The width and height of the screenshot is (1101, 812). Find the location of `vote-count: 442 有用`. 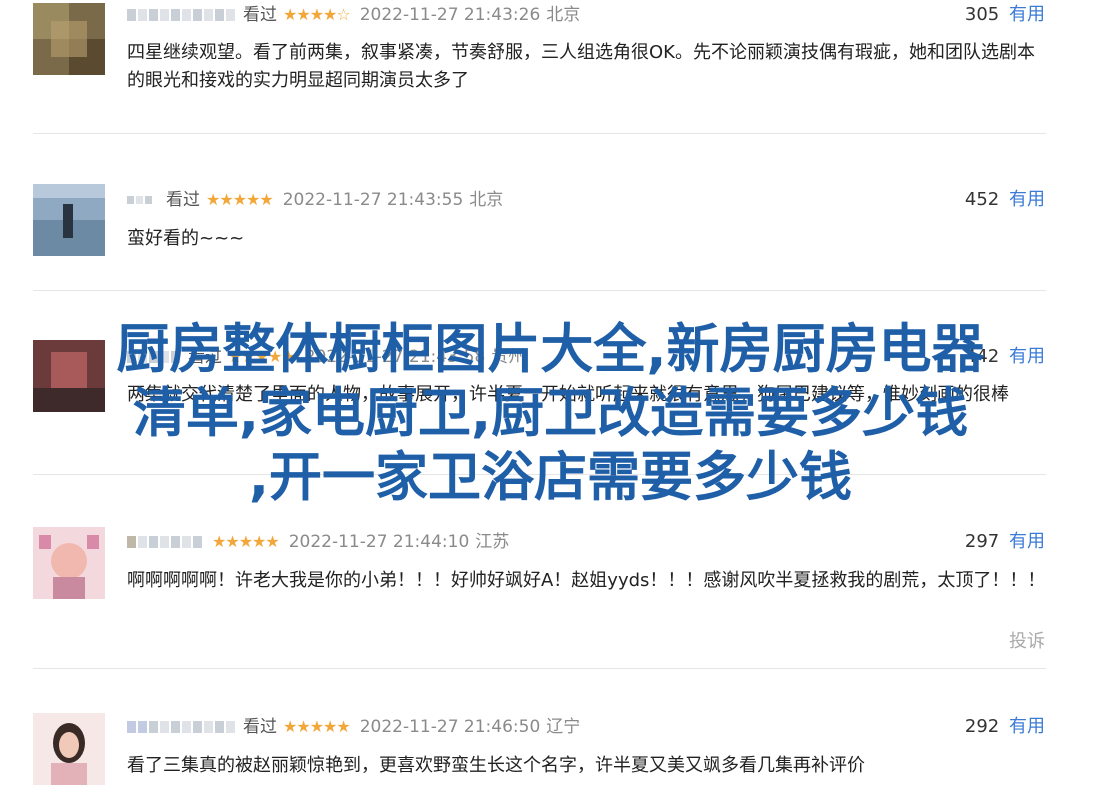

vote-count: 442 有用 is located at coordinates (1005, 357).